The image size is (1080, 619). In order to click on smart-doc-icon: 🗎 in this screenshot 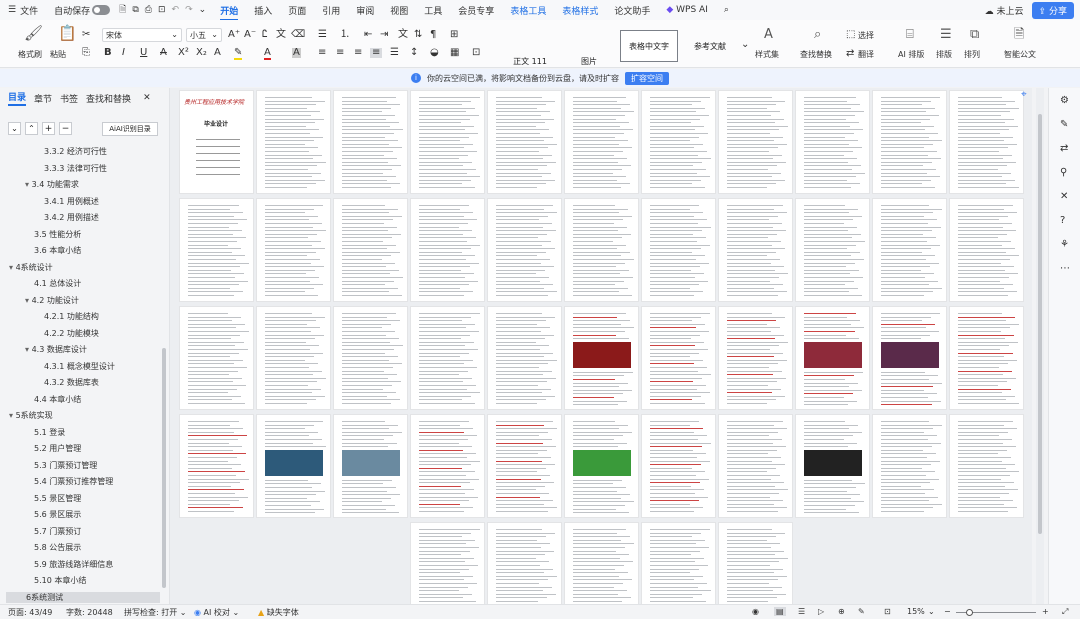, I will do `click(1019, 34)`.